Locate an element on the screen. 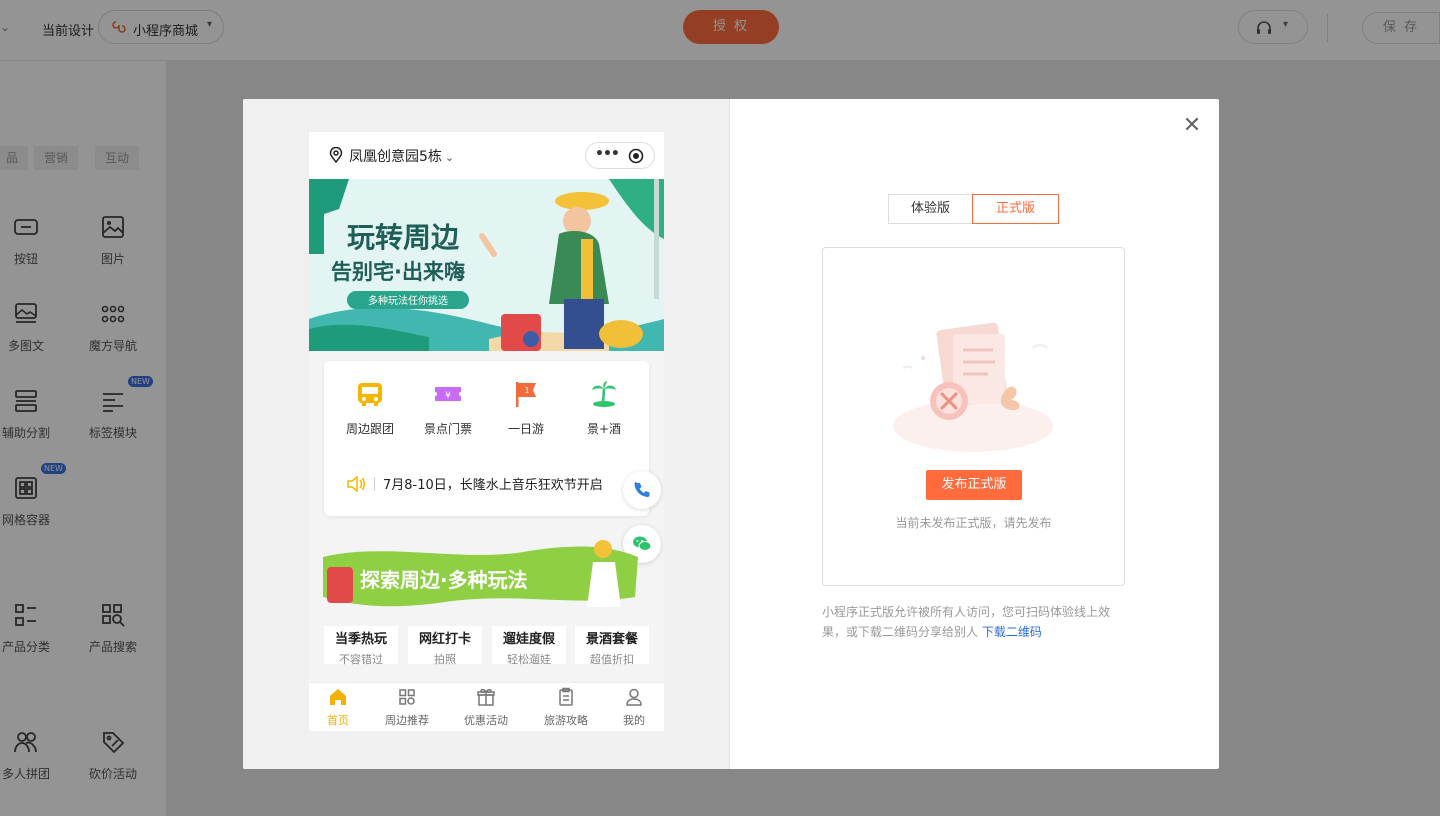 This screenshot has height=816, width=1440. location-pin-icon is located at coordinates (336, 155).